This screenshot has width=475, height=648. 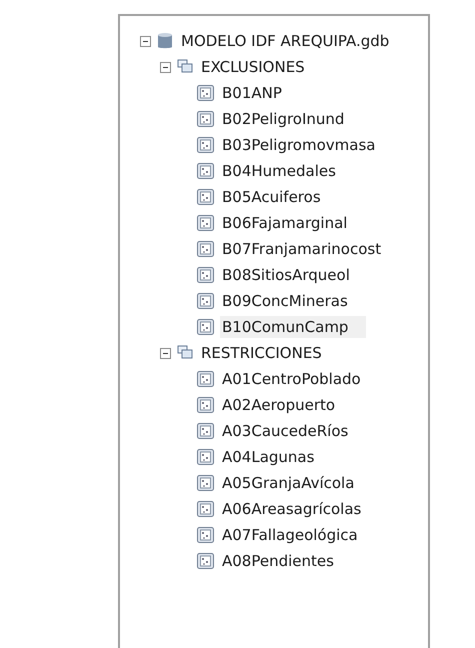 What do you see at coordinates (292, 509) in the screenshot?
I see `tree-item: A06Areasagrícolas` at bounding box center [292, 509].